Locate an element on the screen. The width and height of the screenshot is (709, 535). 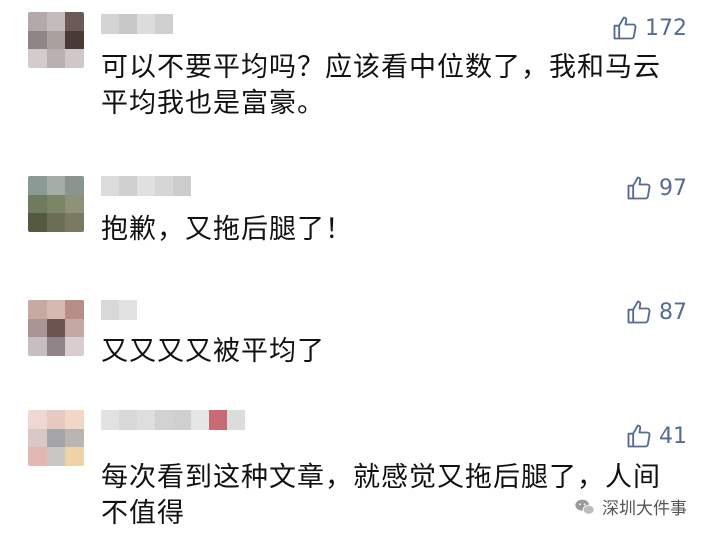
comment-text: 可以不要平均吗？应该看中位数了，我和马云 平均我也是富豪。 is located at coordinates (381, 85).